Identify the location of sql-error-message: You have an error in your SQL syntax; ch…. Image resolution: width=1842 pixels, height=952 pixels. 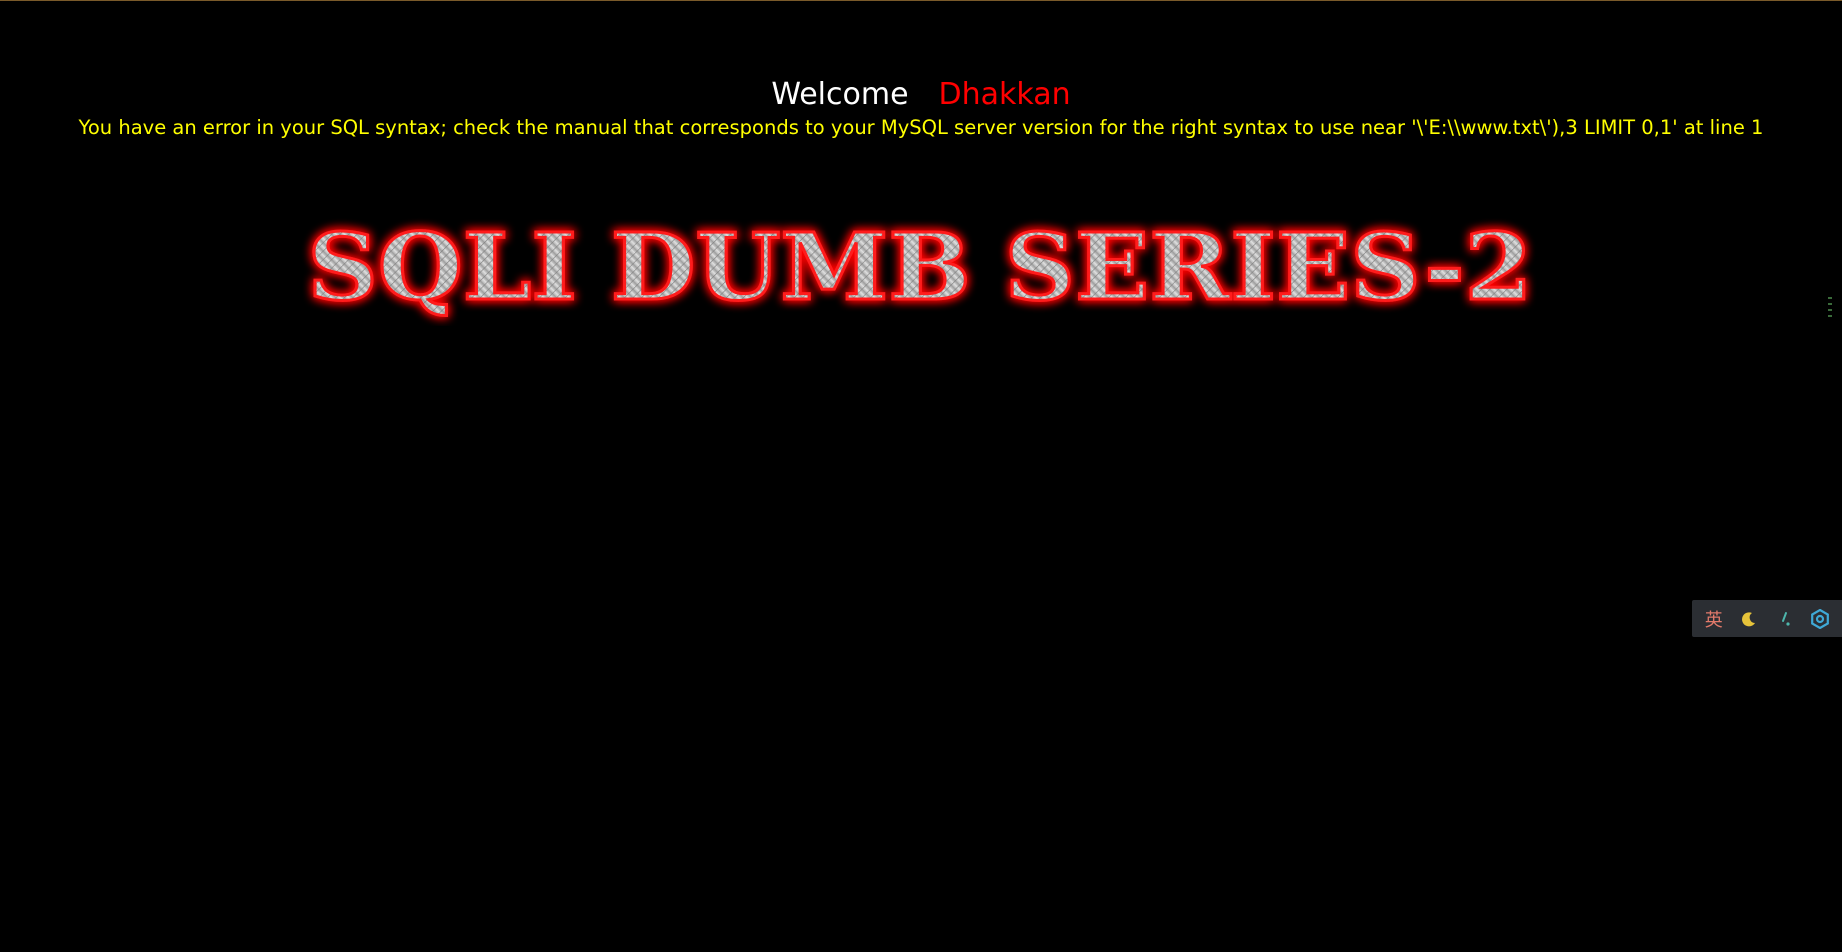
(921, 127).